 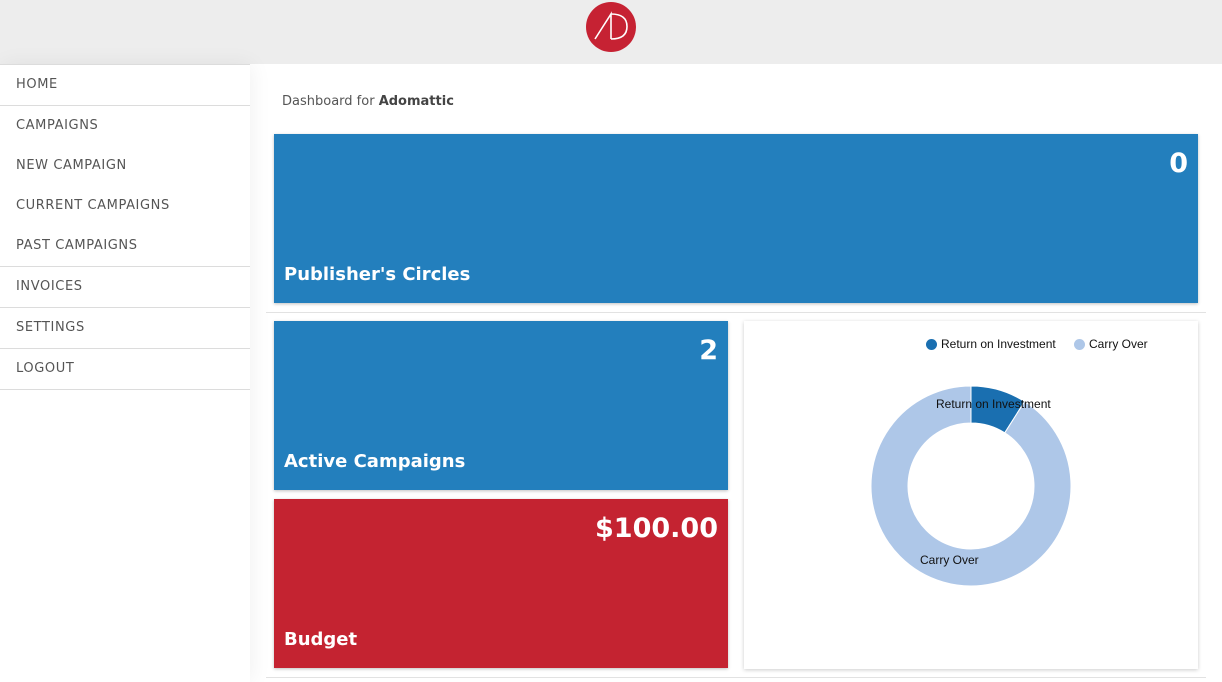 I want to click on active-campaigns-label: Active Campaigns, so click(x=375, y=461).